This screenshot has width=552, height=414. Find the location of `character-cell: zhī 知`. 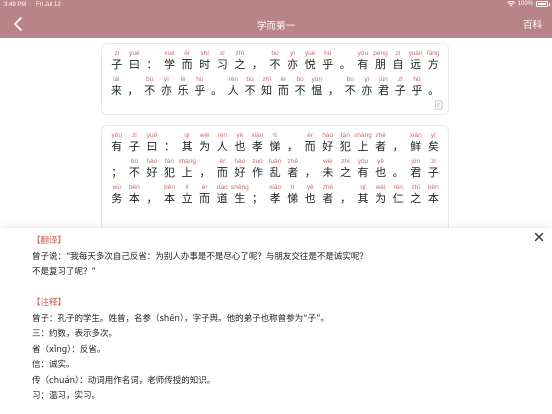

character-cell: zhī 知 is located at coordinates (266, 86).